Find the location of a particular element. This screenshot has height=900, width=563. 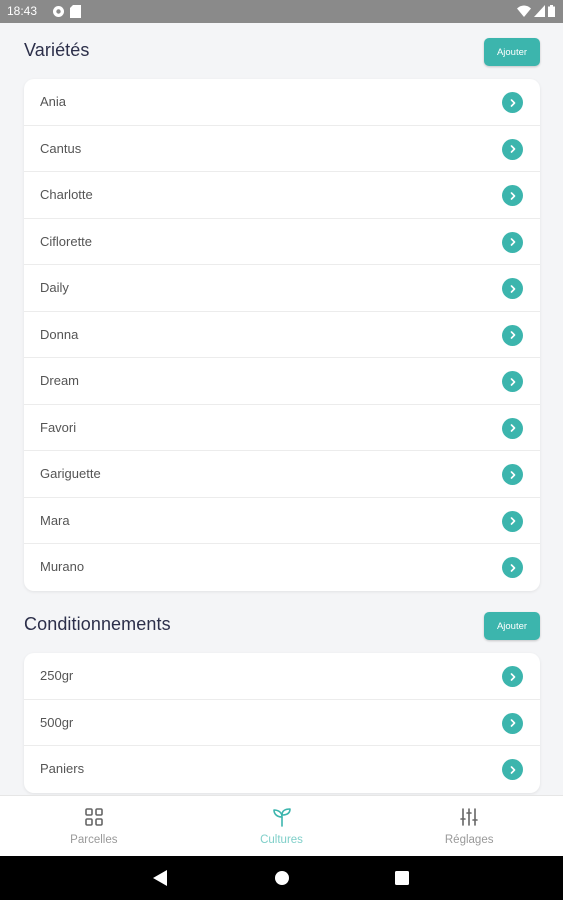

variety-row: Mara is located at coordinates (282, 521).